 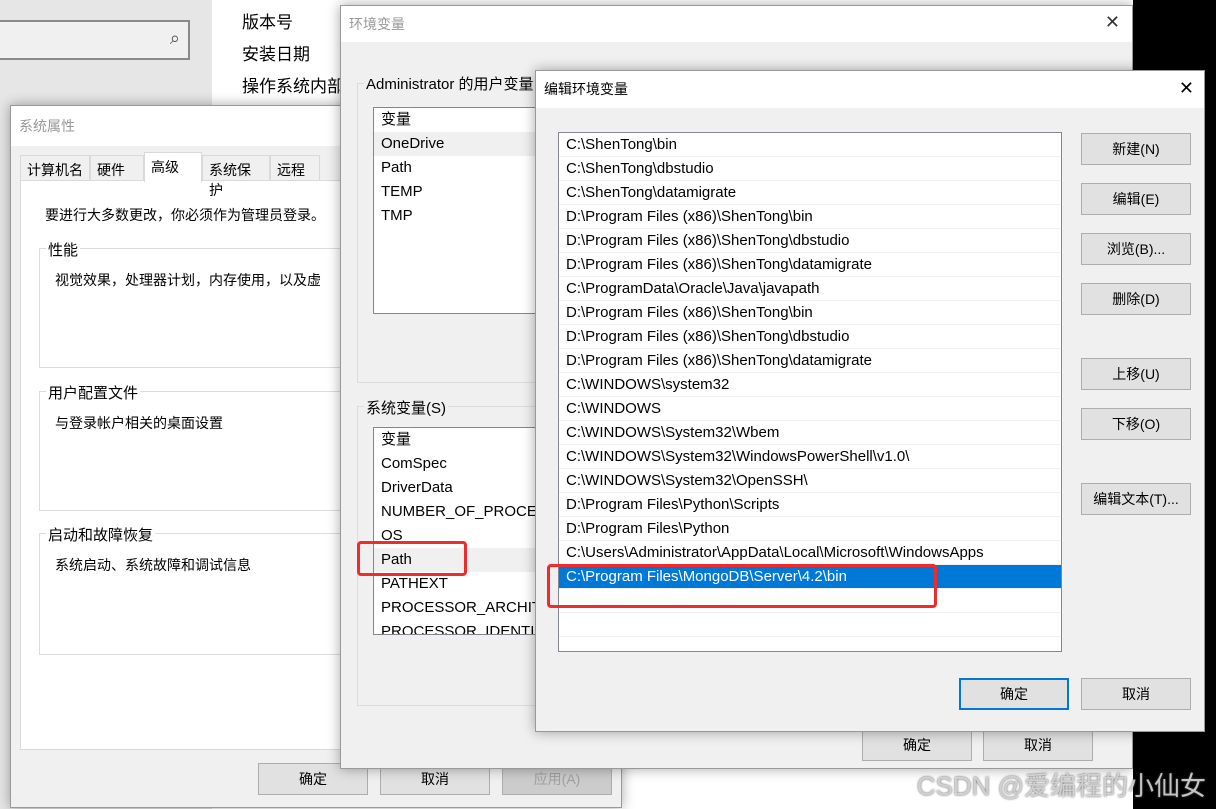 What do you see at coordinates (810, 433) in the screenshot?
I see `path-entry: C:\WINDOWS\System32\Wbem` at bounding box center [810, 433].